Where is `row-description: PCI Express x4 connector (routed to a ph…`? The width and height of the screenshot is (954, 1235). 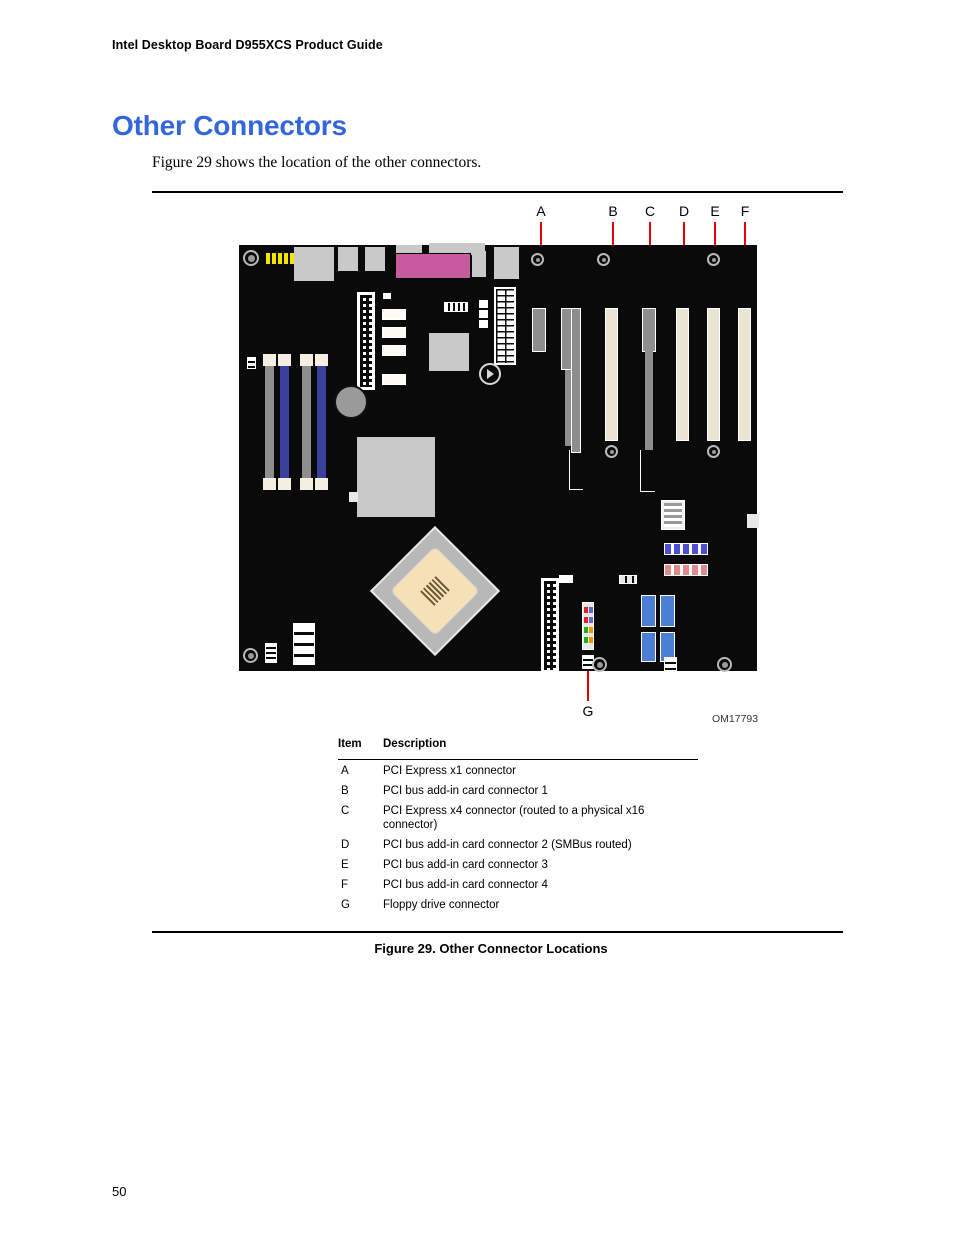
row-description: PCI Express x4 connector (routed to a ph… is located at coordinates (514, 818).